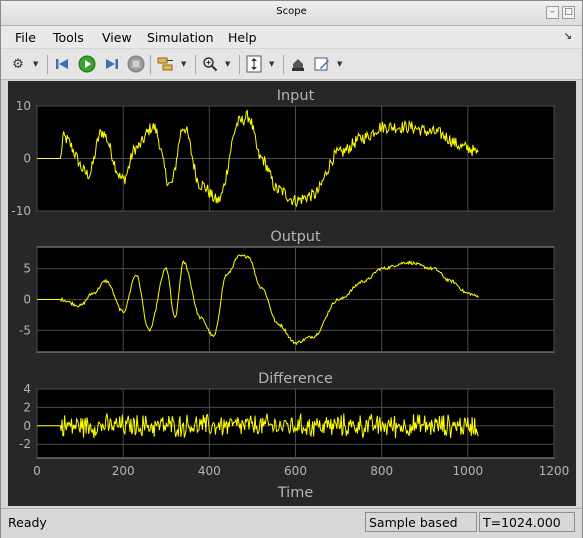 The width and height of the screenshot is (583, 538). What do you see at coordinates (291, 37) in the screenshot?
I see `menu-bar: File Tools View Simulation Help ↘` at bounding box center [291, 37].